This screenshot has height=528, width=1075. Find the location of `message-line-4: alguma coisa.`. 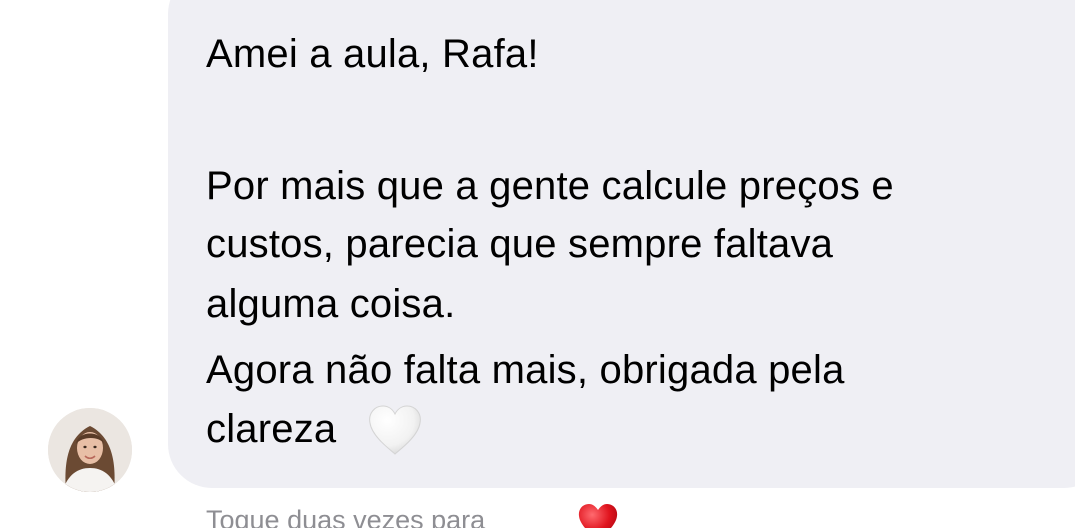

message-line-4: alguma coisa. is located at coordinates (331, 304).